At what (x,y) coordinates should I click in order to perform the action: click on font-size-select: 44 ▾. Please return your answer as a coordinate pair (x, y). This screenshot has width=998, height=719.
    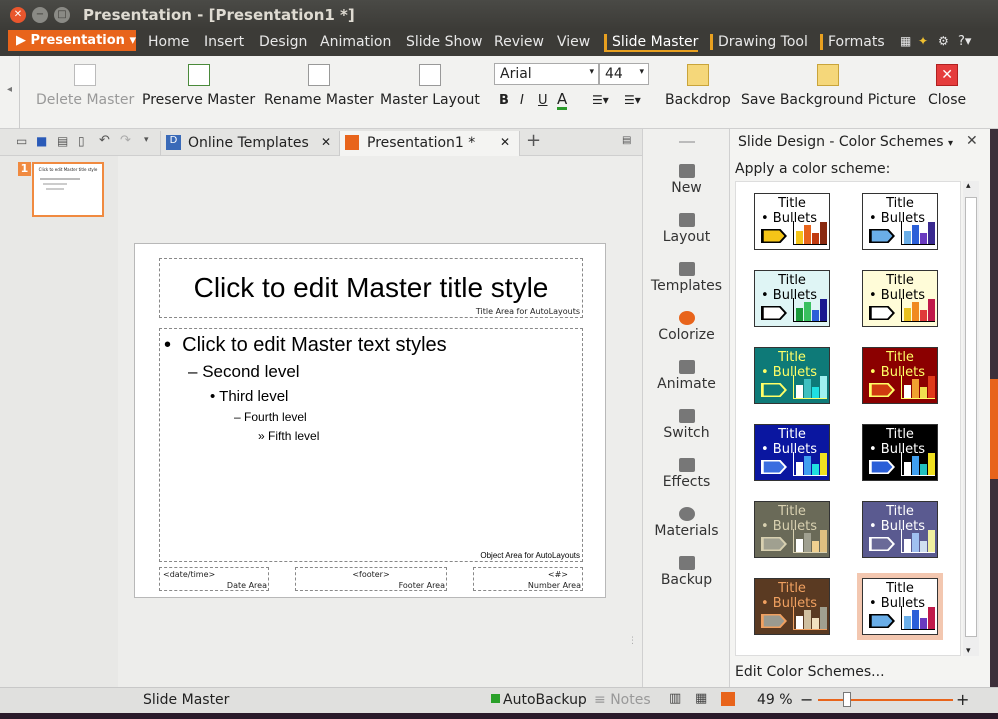
    Looking at the image, I should click on (624, 74).